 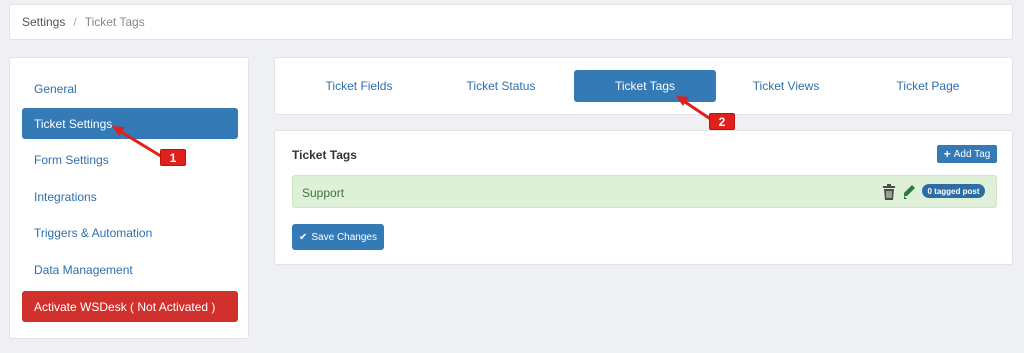 I want to click on breadcrumb: Settings / Ticket Tags, so click(x=511, y=22).